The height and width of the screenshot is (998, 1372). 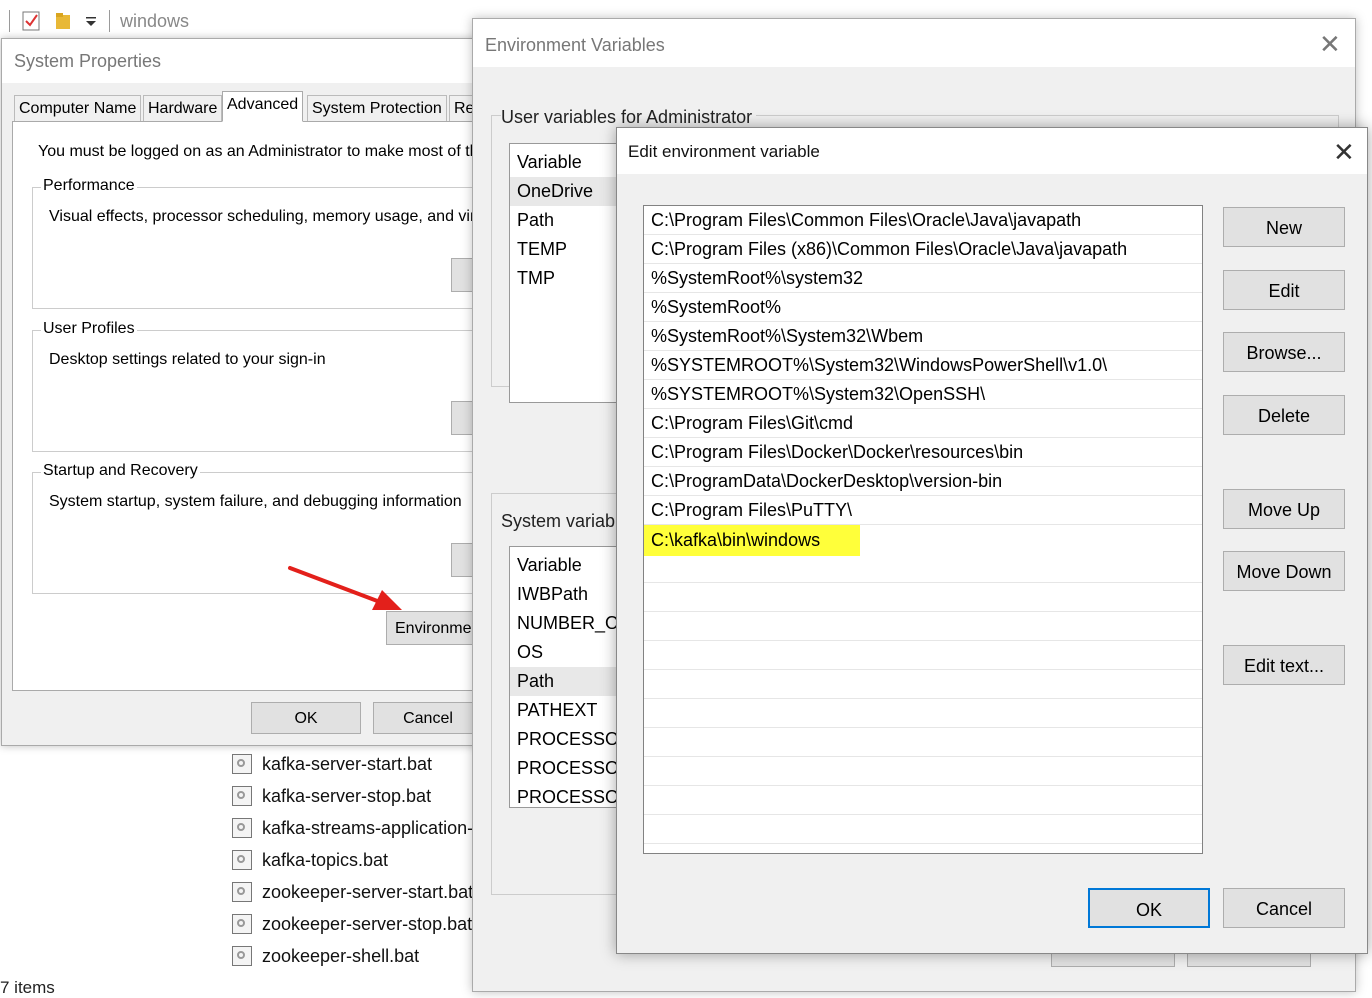 I want to click on edit-button: Edit, so click(x=1284, y=290).